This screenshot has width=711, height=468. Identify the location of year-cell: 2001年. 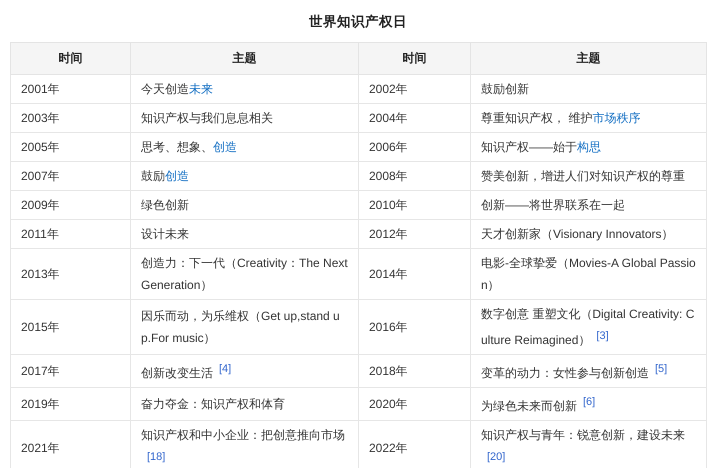
(70, 89).